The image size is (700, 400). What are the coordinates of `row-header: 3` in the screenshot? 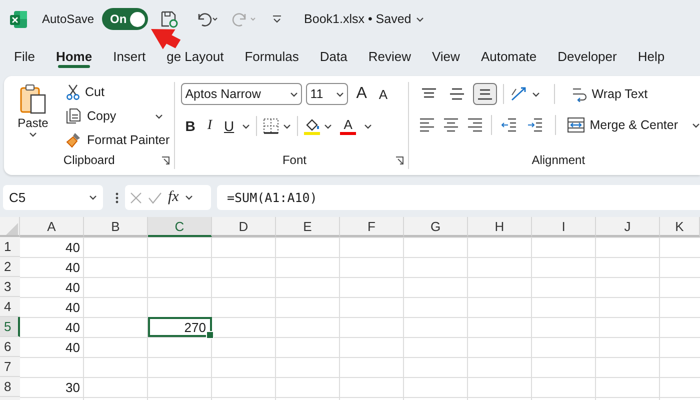 It's located at (10, 287).